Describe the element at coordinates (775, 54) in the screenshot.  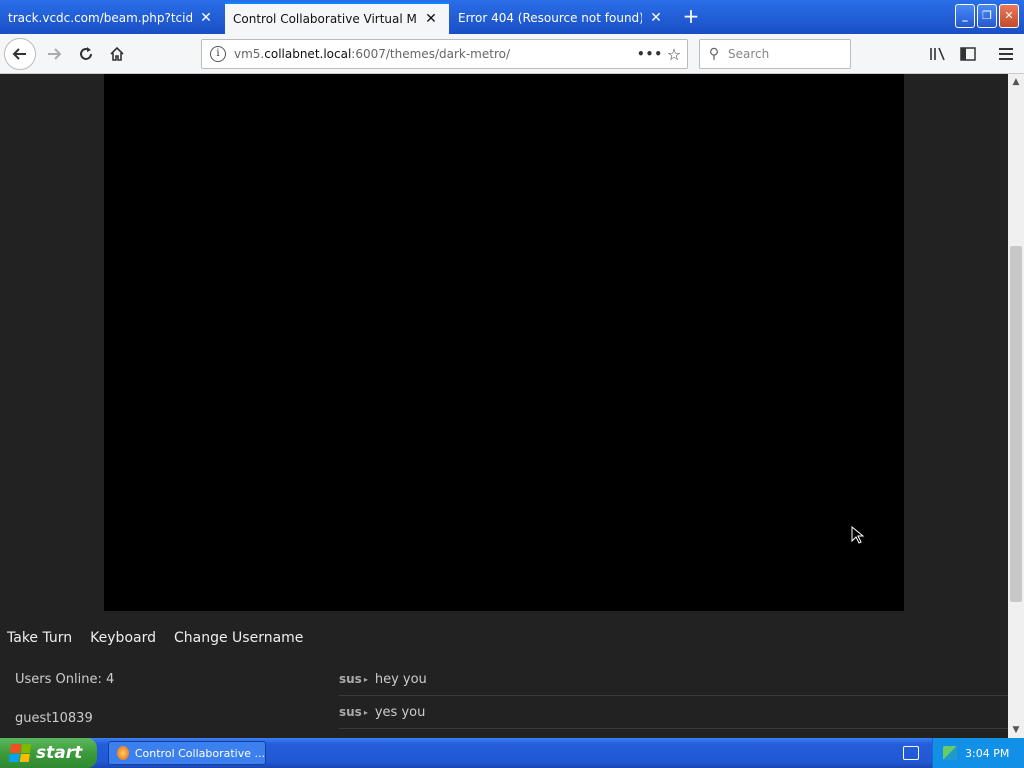
I see `search-input: ⚲ Search` at that location.